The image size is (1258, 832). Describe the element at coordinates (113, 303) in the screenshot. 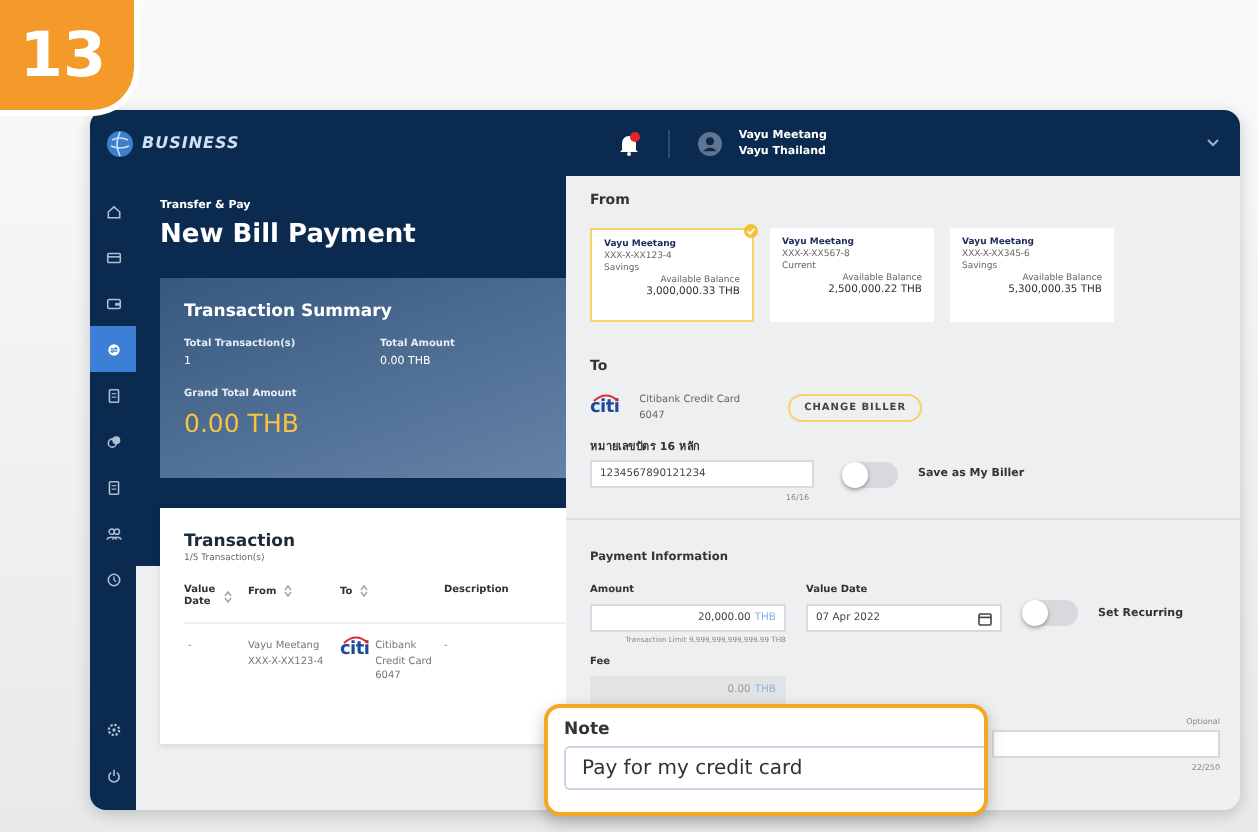

I see `wallet-icon` at that location.